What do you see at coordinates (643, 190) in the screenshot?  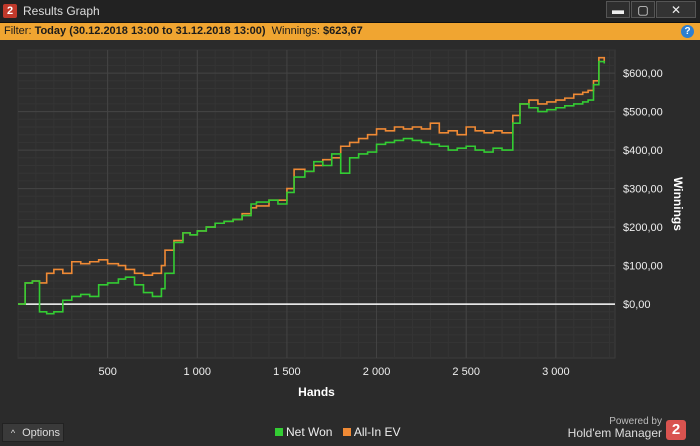 I see `y-tick-label: $300,00` at bounding box center [643, 190].